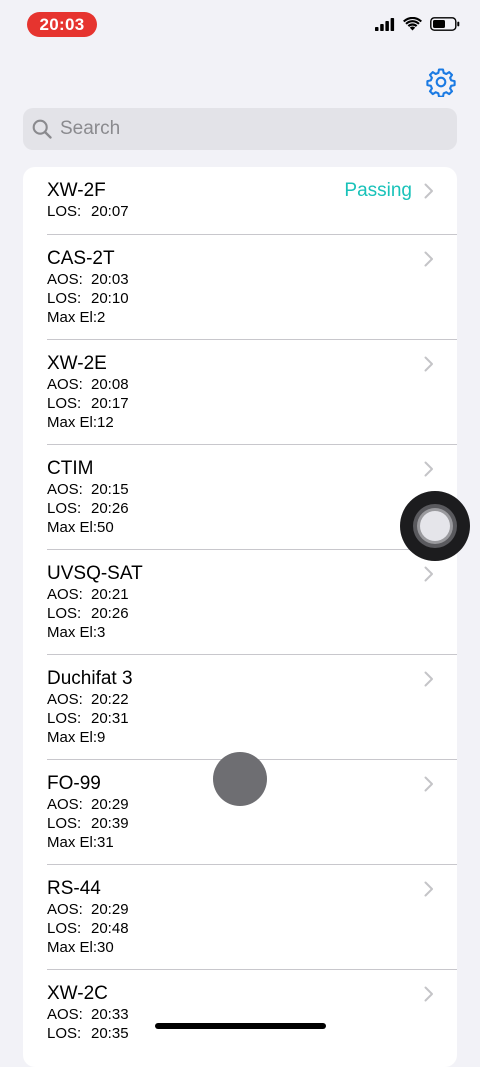 The width and height of the screenshot is (480, 1067). Describe the element at coordinates (105, 422) in the screenshot. I see `max-el-value: 12` at that location.